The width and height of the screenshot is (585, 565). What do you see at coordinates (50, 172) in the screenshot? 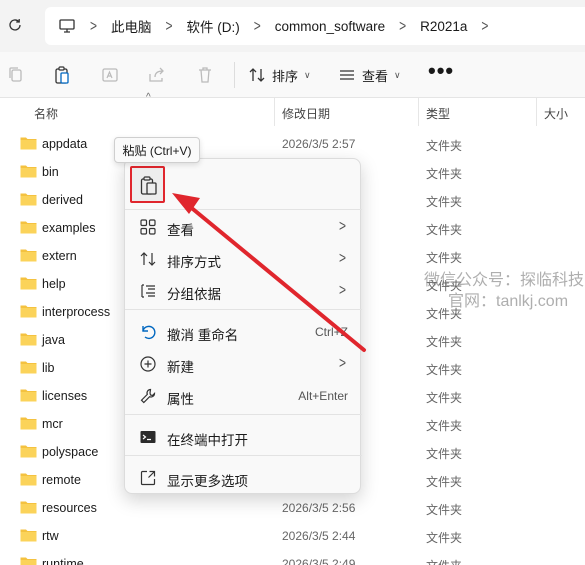
I see `file-name: bin` at bounding box center [50, 172].